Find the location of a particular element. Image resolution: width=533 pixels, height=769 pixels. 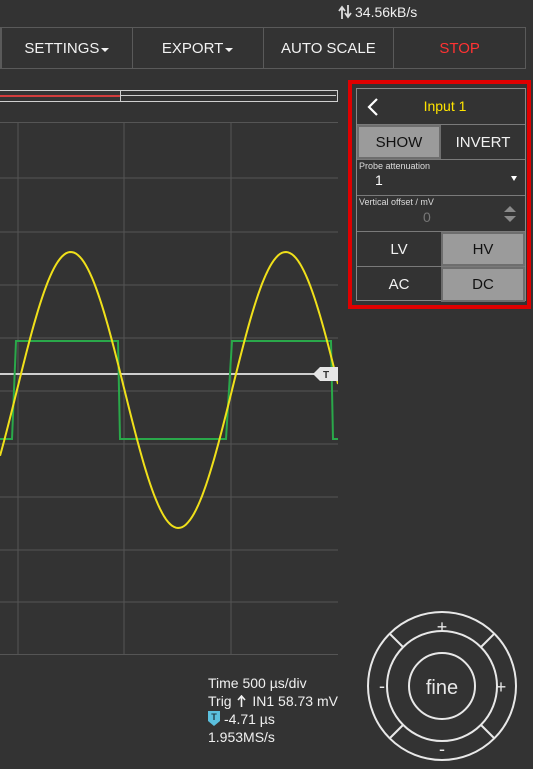

auto-scale-button: AUTO SCALE is located at coordinates (329, 48).